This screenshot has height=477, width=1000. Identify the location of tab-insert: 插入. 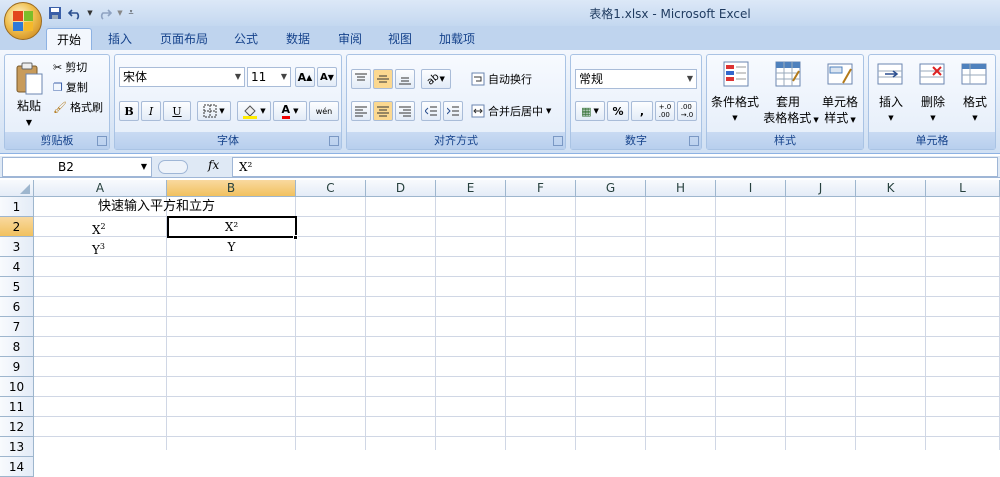
(120, 39).